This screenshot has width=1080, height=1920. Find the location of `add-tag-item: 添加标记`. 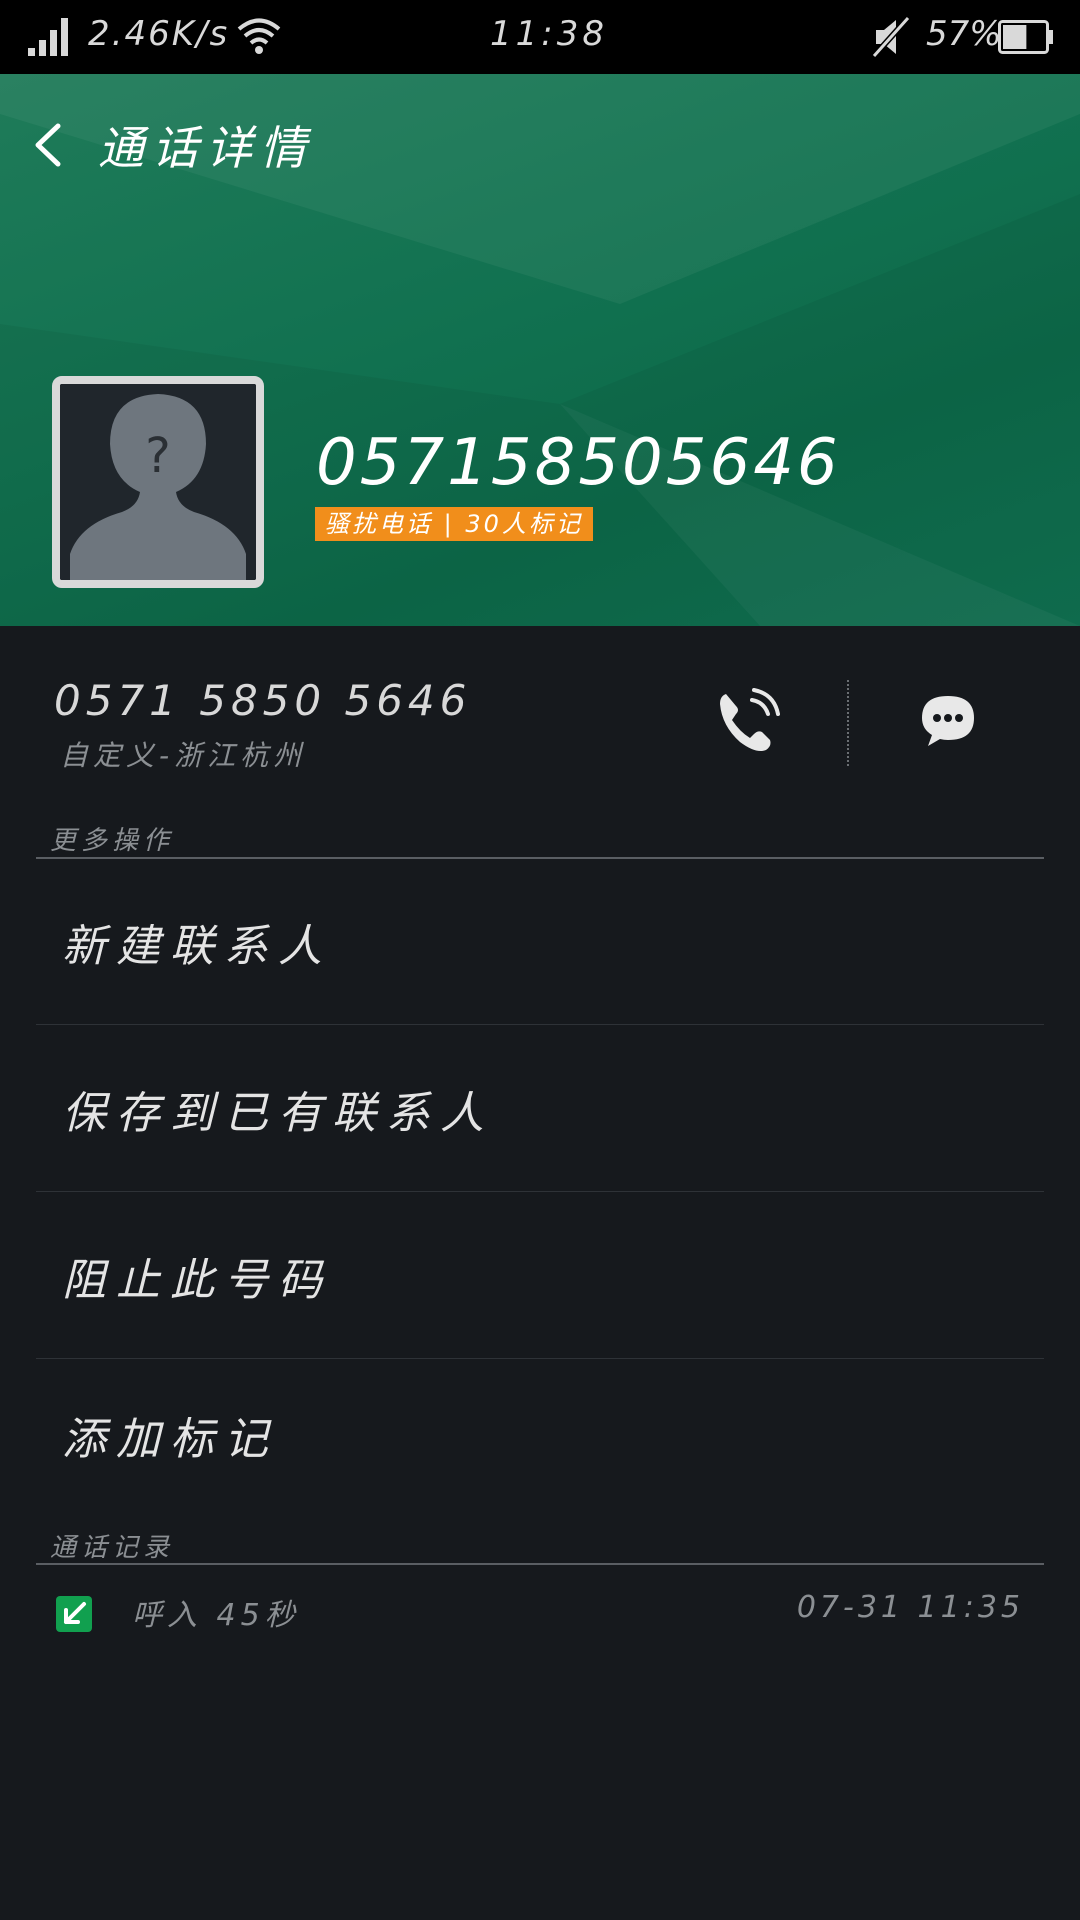

add-tag-item: 添加标记 is located at coordinates (540, 1435).